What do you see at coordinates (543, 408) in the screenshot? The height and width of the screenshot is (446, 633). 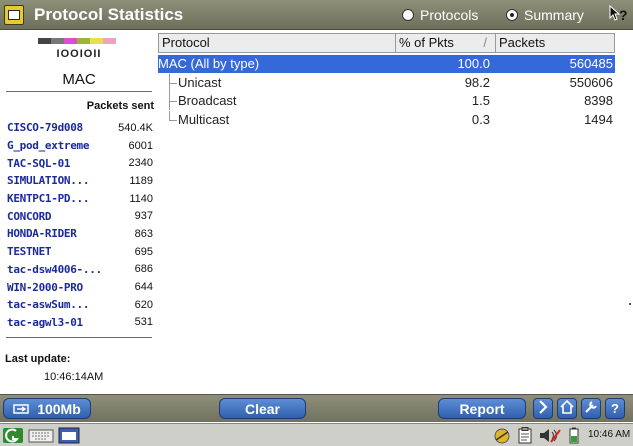 I see `transfer-icon` at bounding box center [543, 408].